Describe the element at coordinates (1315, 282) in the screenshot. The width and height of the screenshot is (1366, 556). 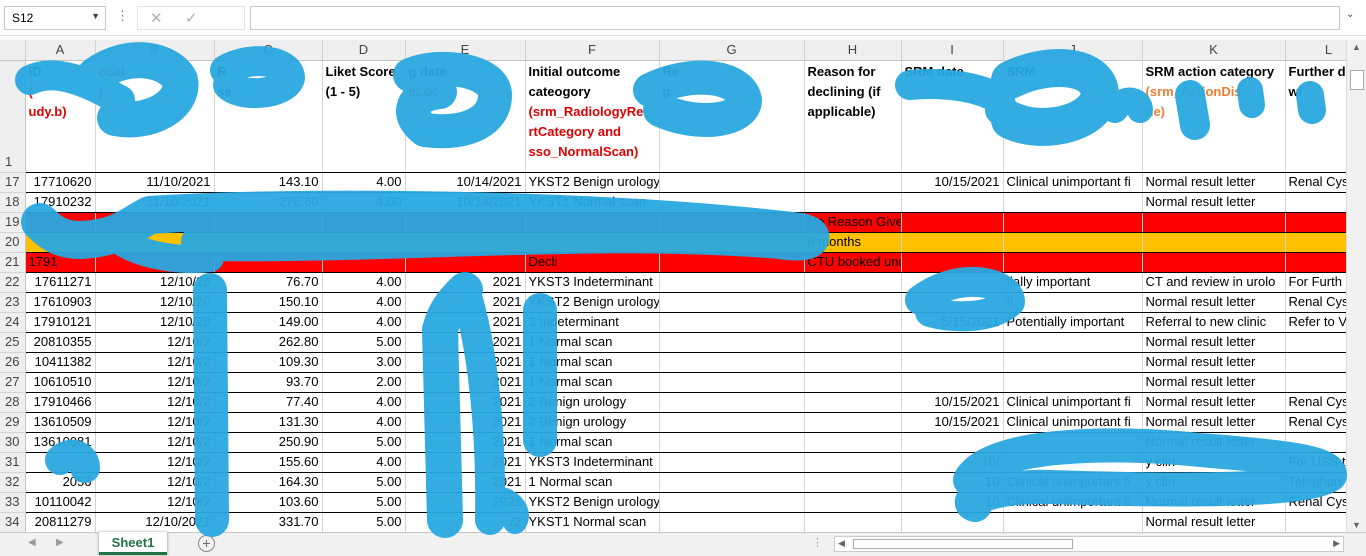
I see `cell-l22: For Furth` at that location.